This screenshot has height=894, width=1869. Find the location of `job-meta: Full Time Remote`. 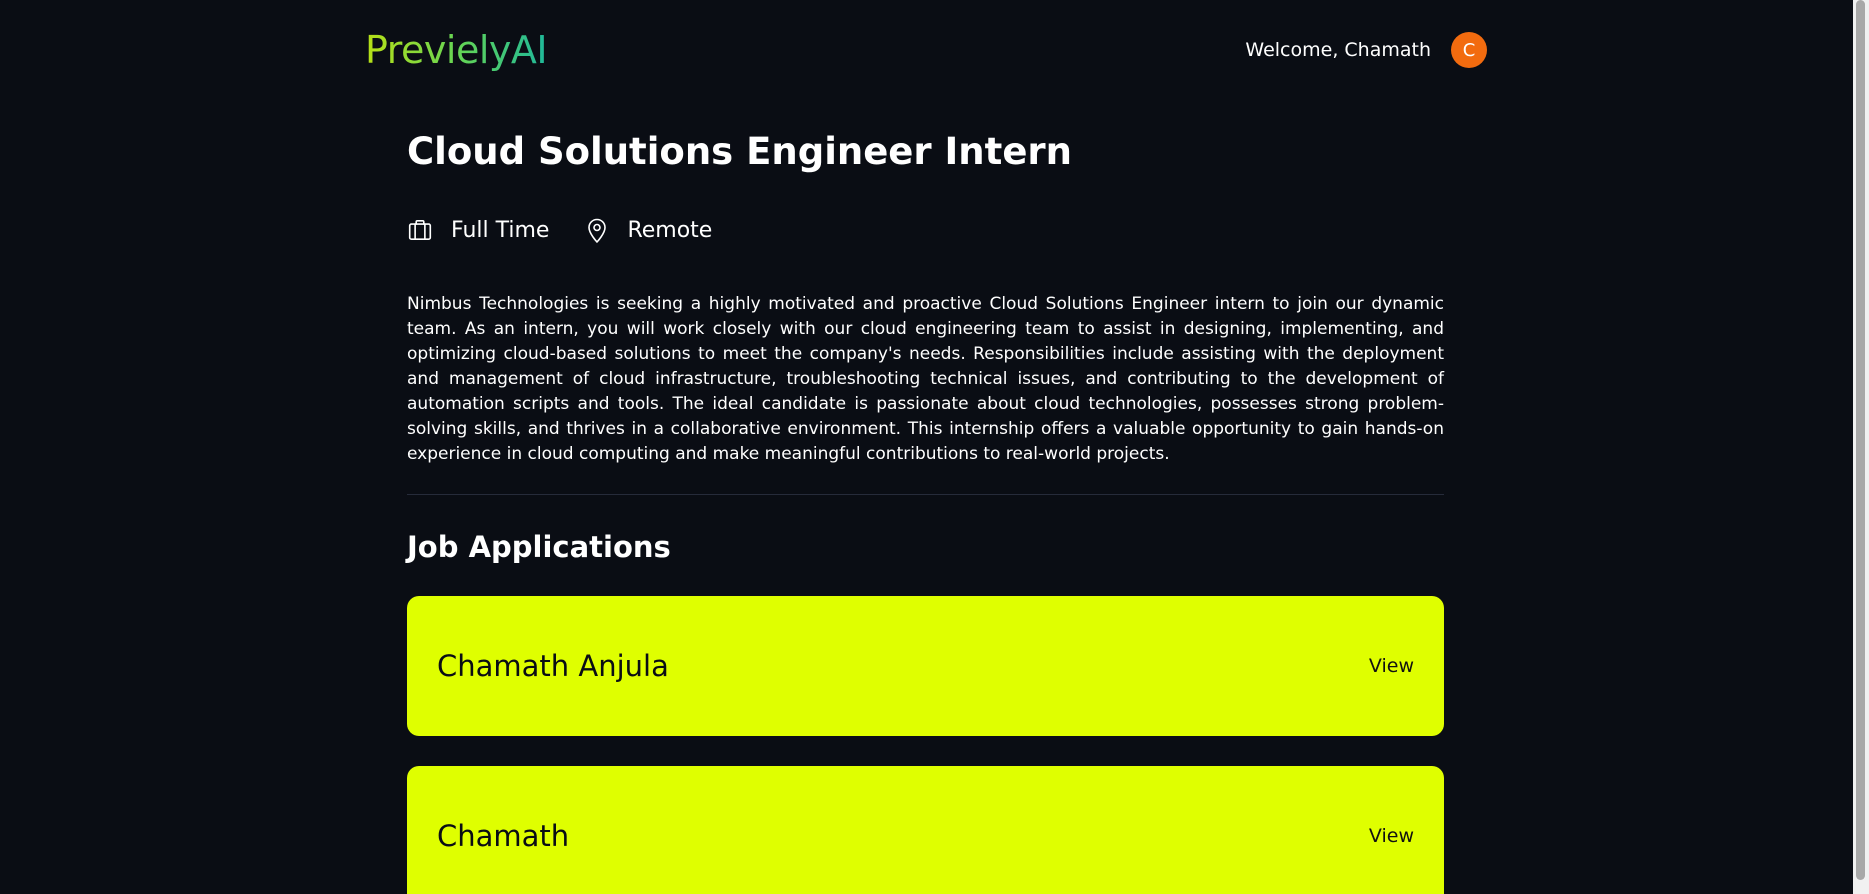

job-meta: Full Time Remote is located at coordinates (577, 230).